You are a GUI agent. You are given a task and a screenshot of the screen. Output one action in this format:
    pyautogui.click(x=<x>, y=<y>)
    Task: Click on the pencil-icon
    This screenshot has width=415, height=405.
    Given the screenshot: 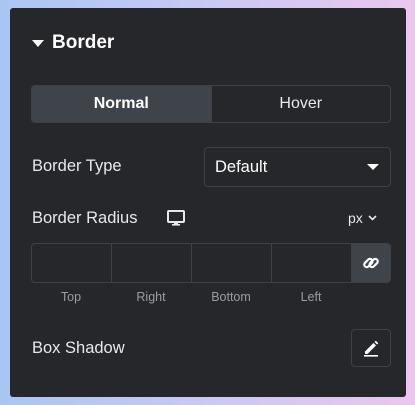 What is the action you would take?
    pyautogui.click(x=371, y=348)
    